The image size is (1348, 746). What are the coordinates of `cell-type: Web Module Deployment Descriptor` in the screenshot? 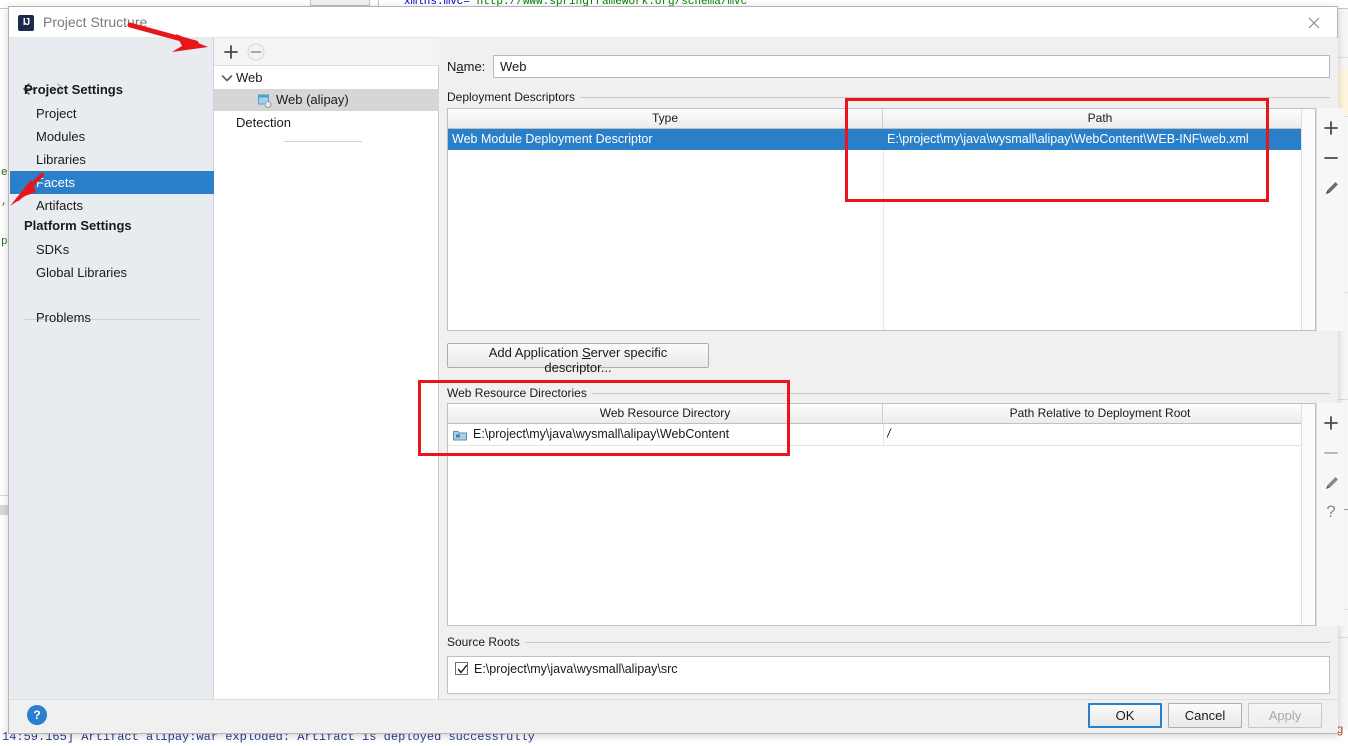 It's located at (552, 139).